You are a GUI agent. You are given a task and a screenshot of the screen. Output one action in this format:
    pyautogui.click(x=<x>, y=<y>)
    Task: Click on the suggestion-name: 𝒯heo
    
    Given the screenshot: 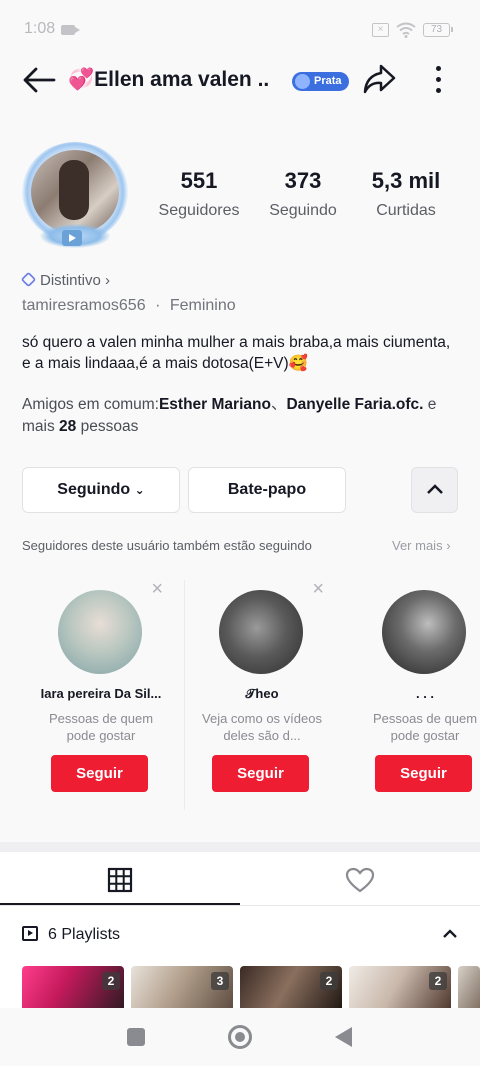 What is the action you would take?
    pyautogui.click(x=262, y=694)
    